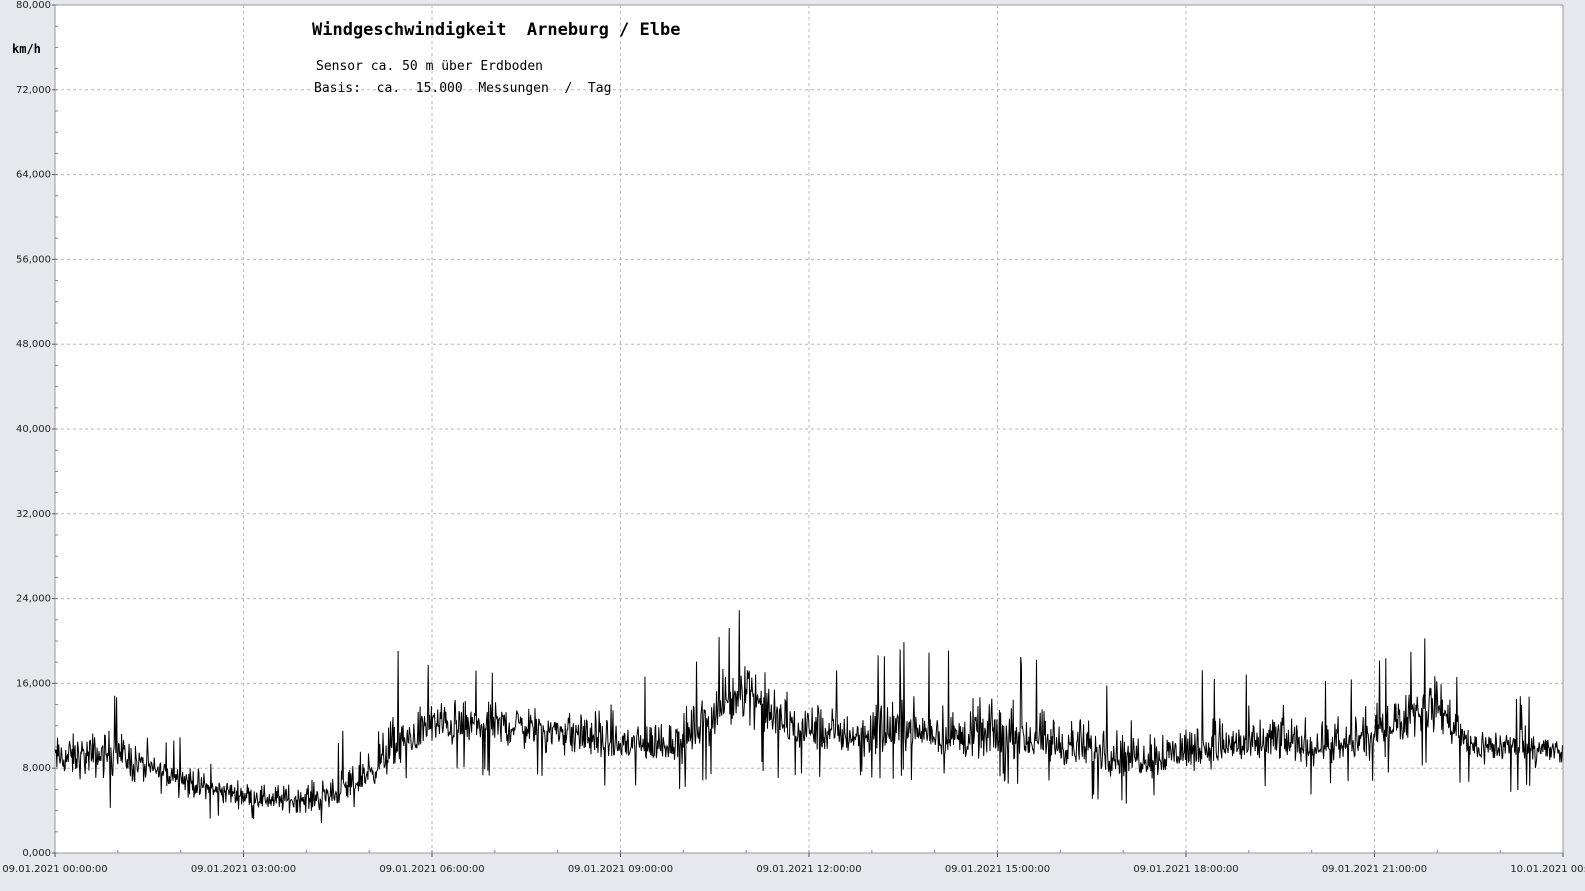 The width and height of the screenshot is (1585, 891). I want to click on y-tick-label: 32,000, so click(33, 514).